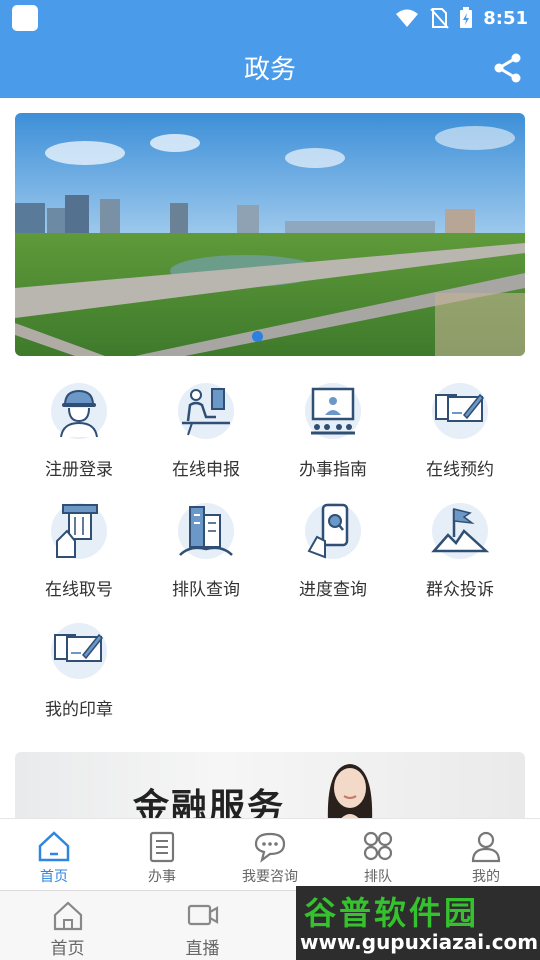 The image size is (540, 960). I want to click on grid-item-label: 在线申报, so click(206, 470).